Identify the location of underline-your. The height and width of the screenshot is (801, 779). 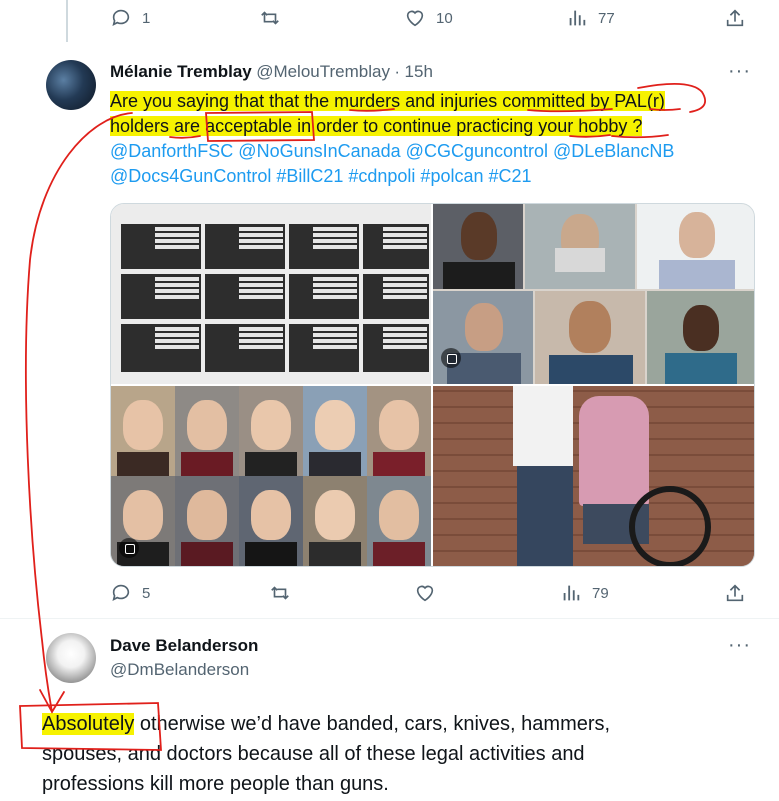
(590, 136).